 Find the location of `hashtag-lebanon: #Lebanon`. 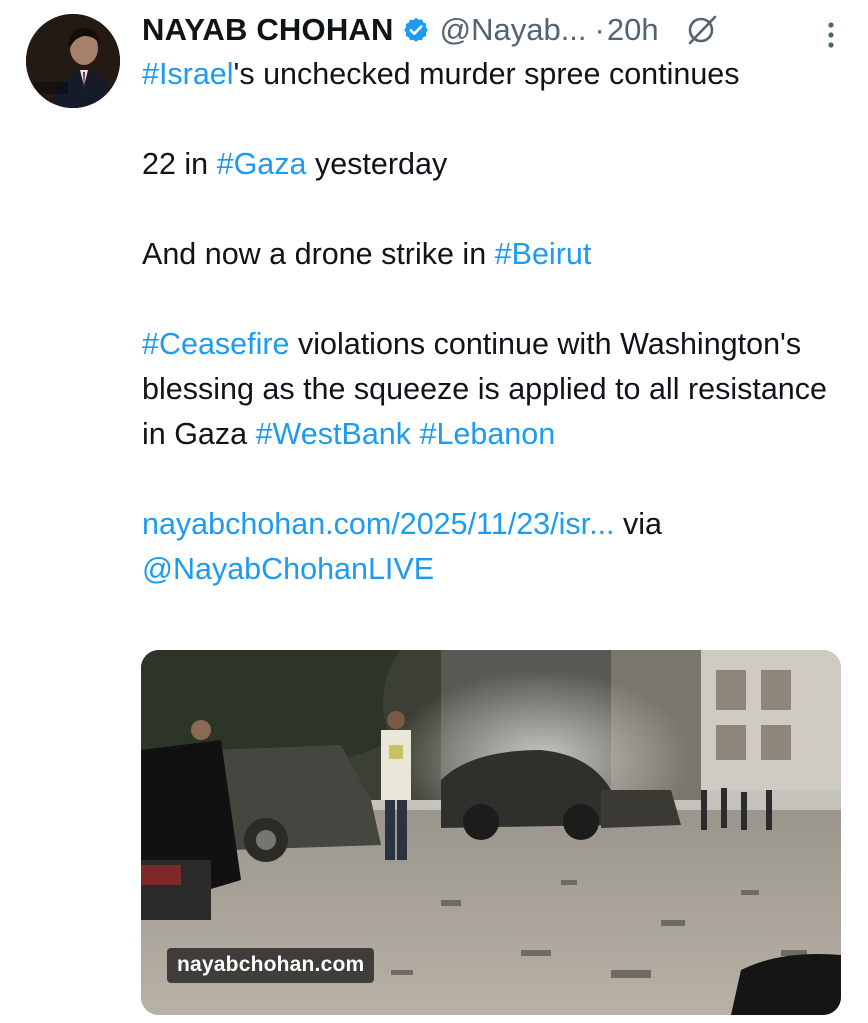

hashtag-lebanon: #Lebanon is located at coordinates (487, 434).